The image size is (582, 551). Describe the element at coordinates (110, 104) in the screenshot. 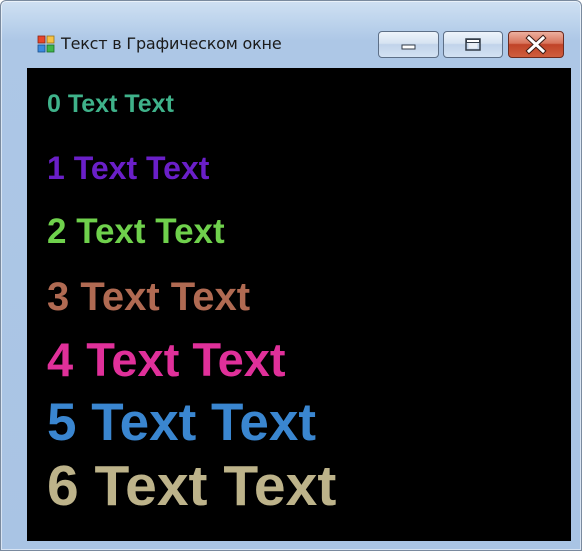

I see `text-line-0: 0 Text Text` at that location.